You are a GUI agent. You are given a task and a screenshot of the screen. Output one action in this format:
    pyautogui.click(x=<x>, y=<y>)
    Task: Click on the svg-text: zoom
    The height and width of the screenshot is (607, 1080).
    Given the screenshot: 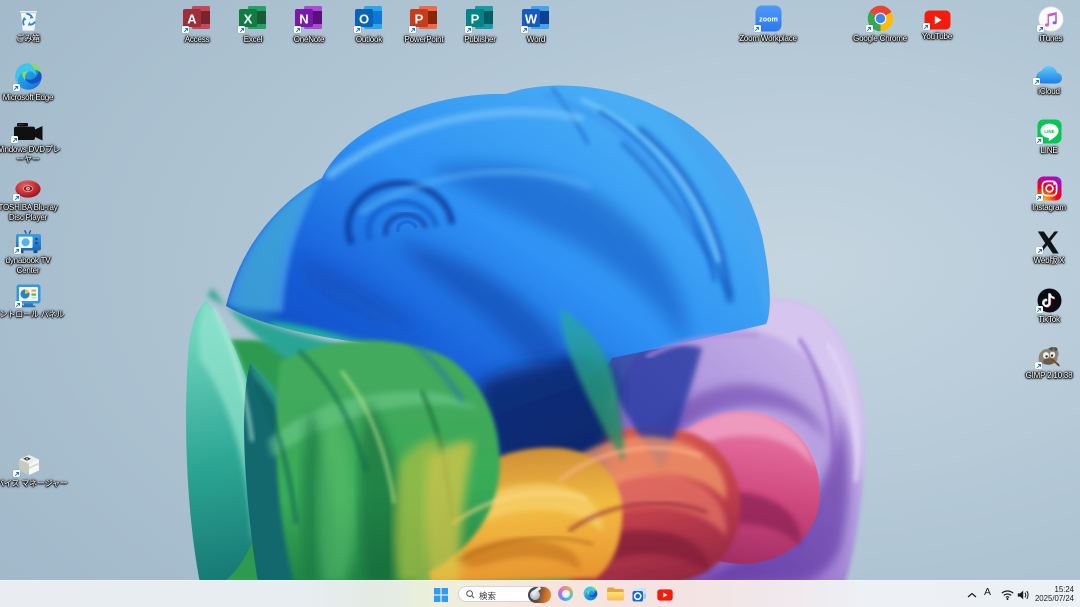 What is the action you would take?
    pyautogui.click(x=768, y=19)
    